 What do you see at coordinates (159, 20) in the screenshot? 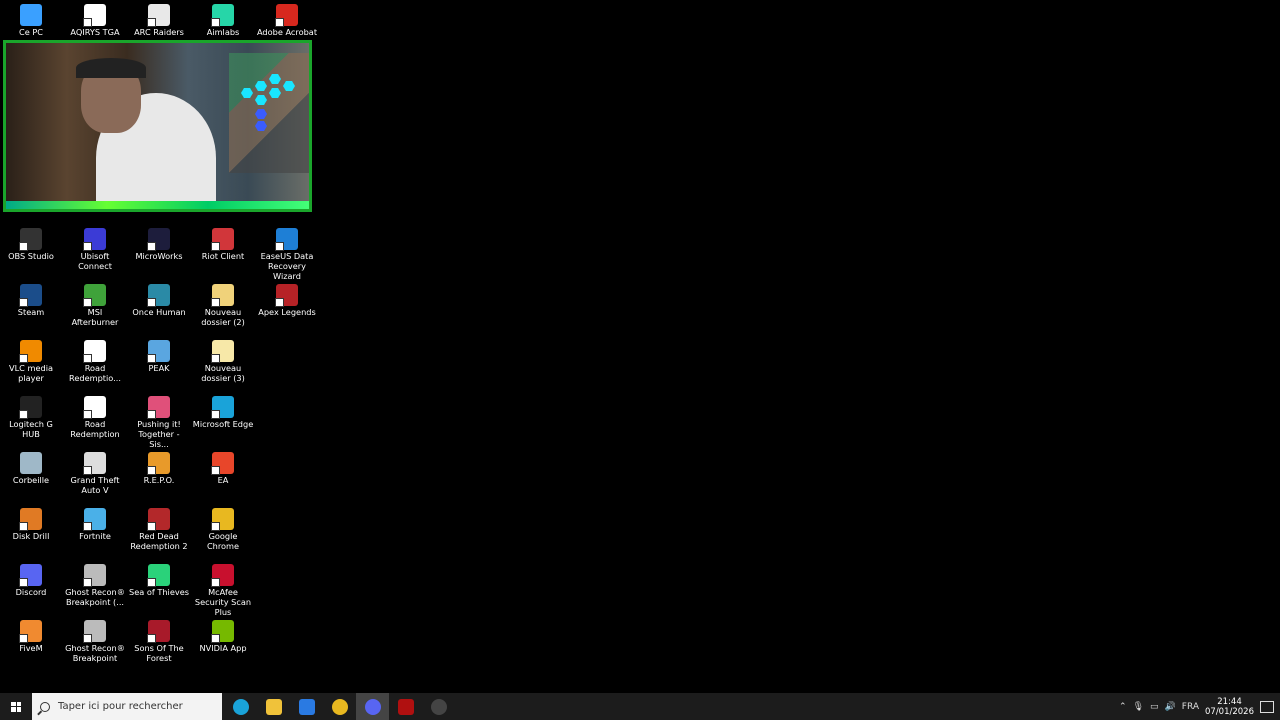
I see `desktop-icon: ARC Raiders` at bounding box center [159, 20].